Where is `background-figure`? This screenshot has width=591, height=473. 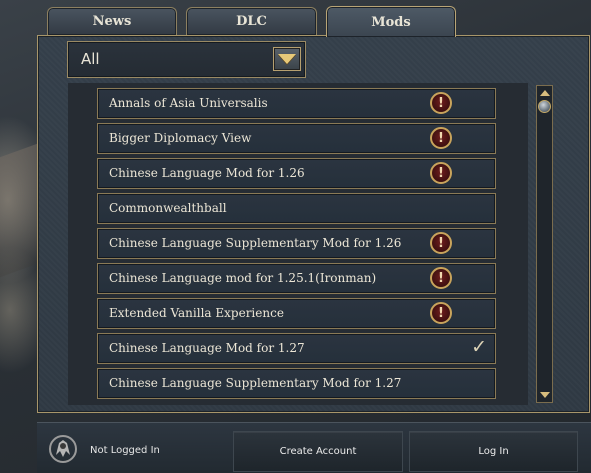 background-figure is located at coordinates (20, 210).